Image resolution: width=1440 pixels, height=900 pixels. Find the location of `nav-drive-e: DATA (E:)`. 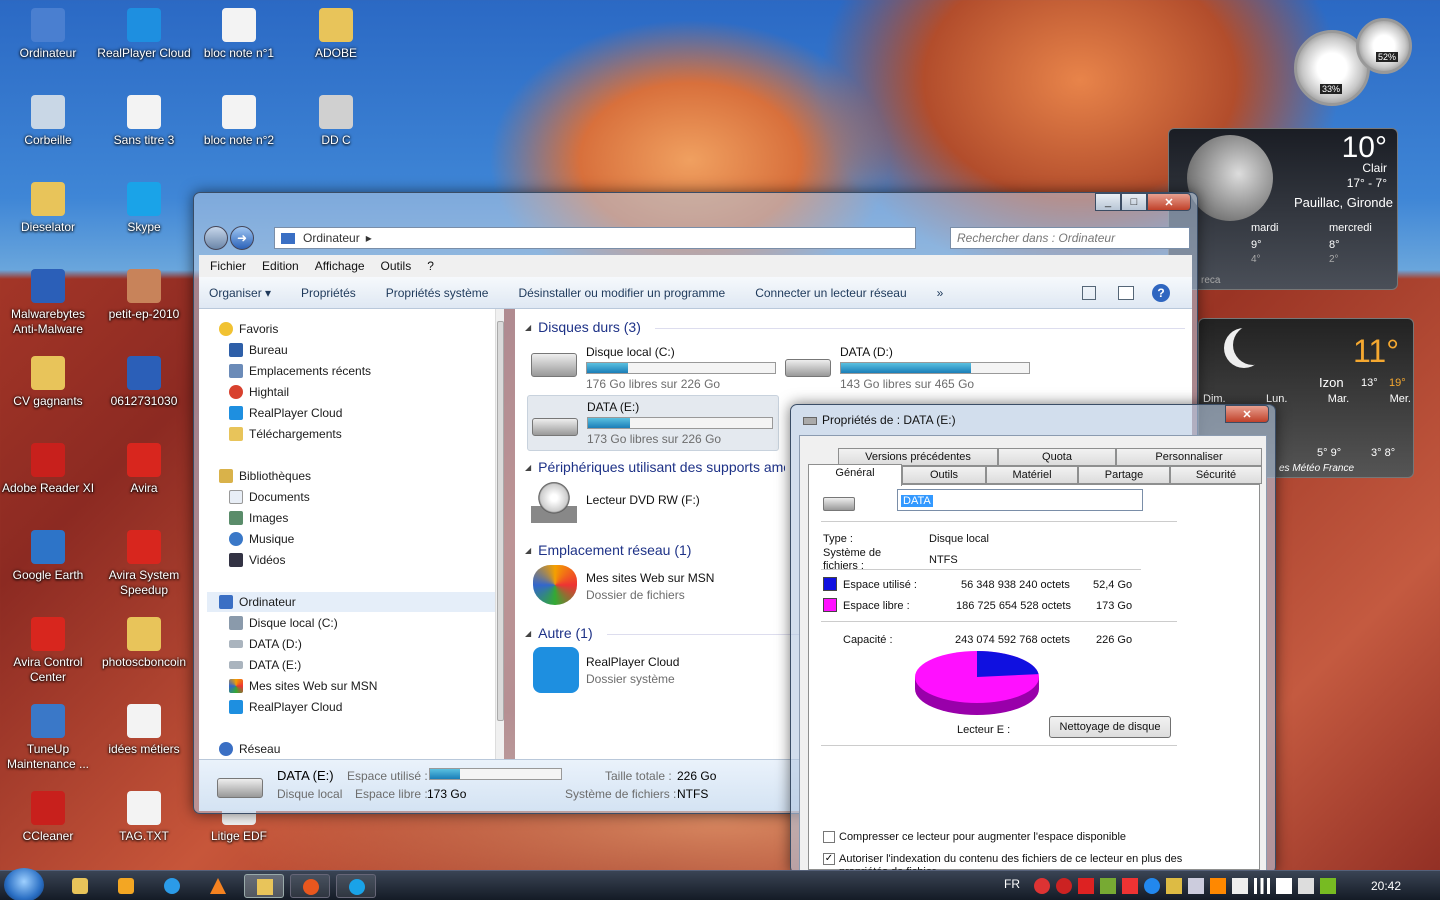

nav-drive-e: DATA (E:) is located at coordinates (265, 665).